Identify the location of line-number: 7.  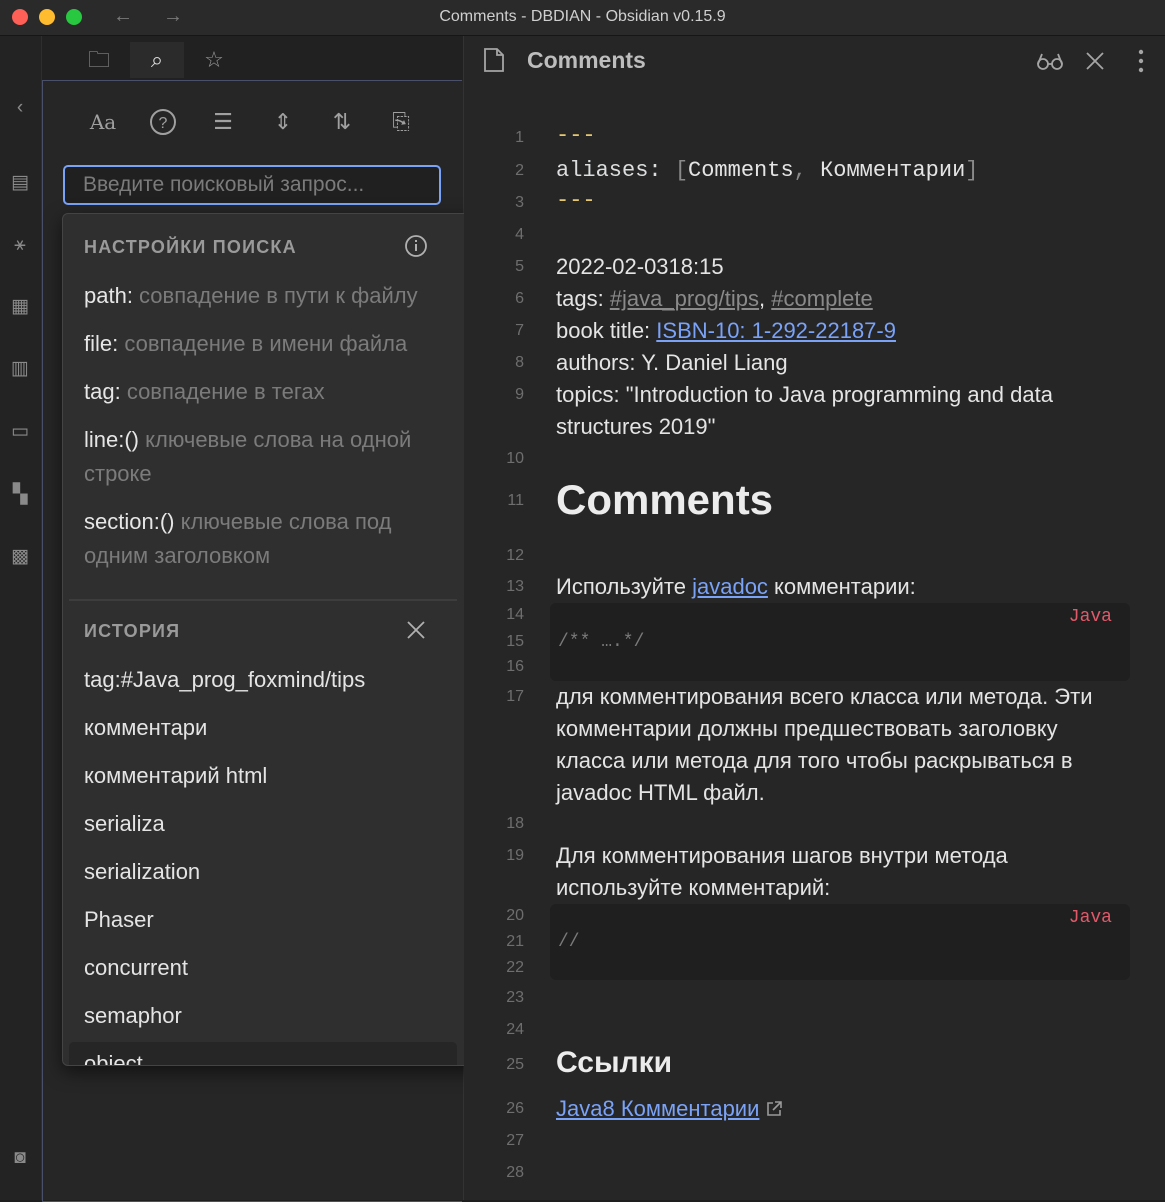
(519, 330).